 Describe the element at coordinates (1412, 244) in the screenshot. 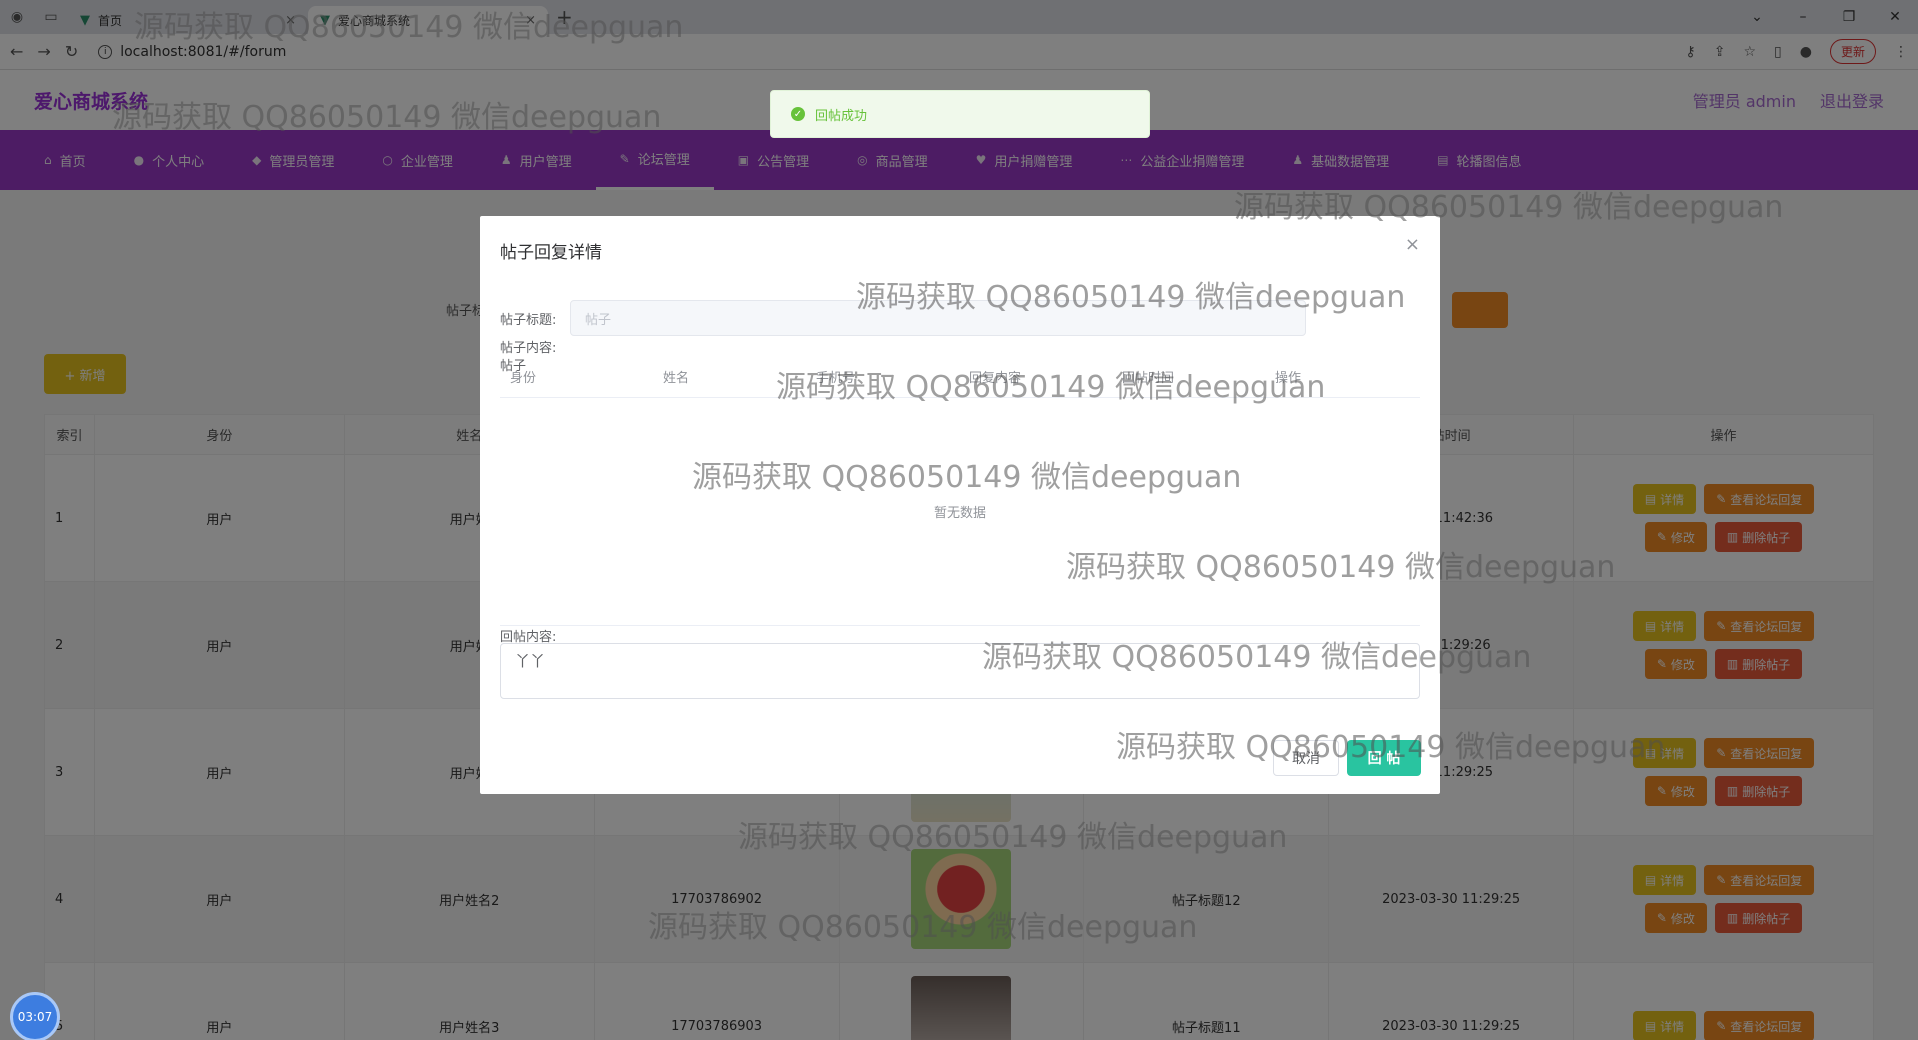

I see `close-icon: ×` at that location.